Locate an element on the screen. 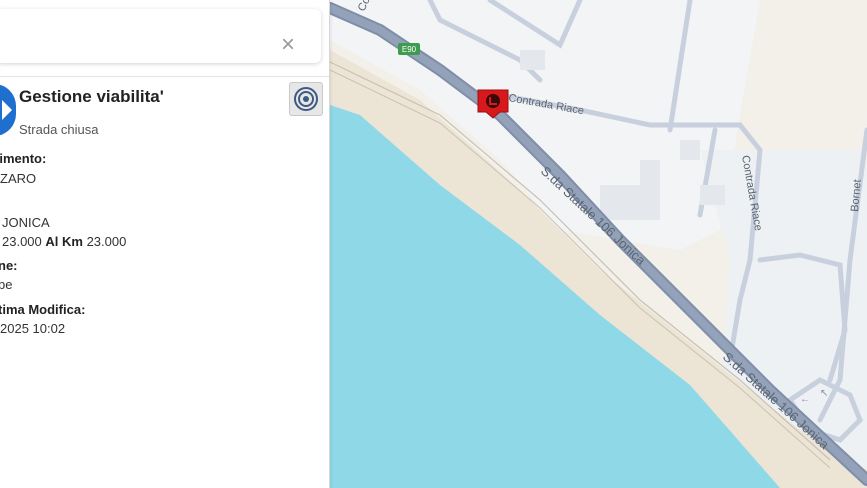 The width and height of the screenshot is (867, 488). compartimento-value: ZARO is located at coordinates (18, 178).